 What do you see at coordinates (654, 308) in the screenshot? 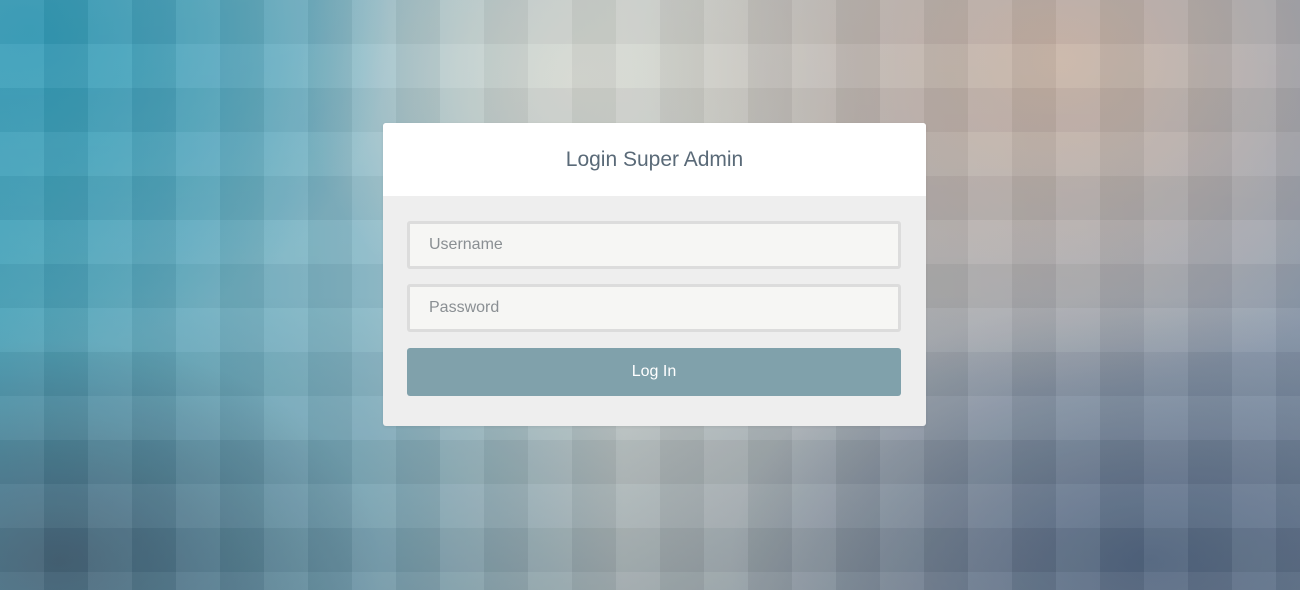
I see `password-input` at bounding box center [654, 308].